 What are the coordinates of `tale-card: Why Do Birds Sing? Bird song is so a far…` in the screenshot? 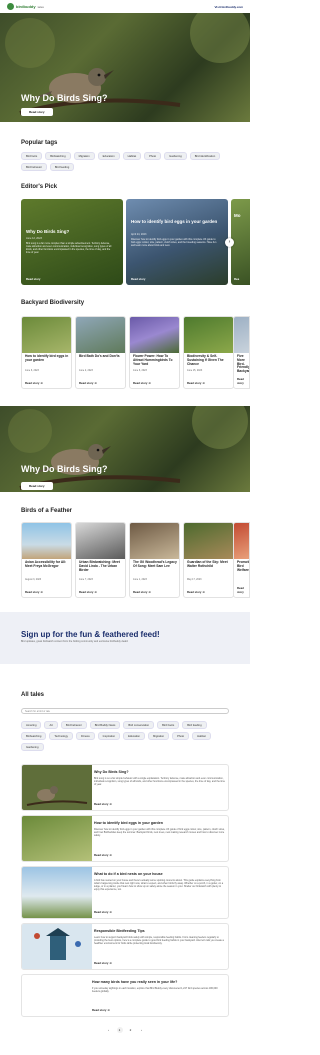 It's located at (125, 787).